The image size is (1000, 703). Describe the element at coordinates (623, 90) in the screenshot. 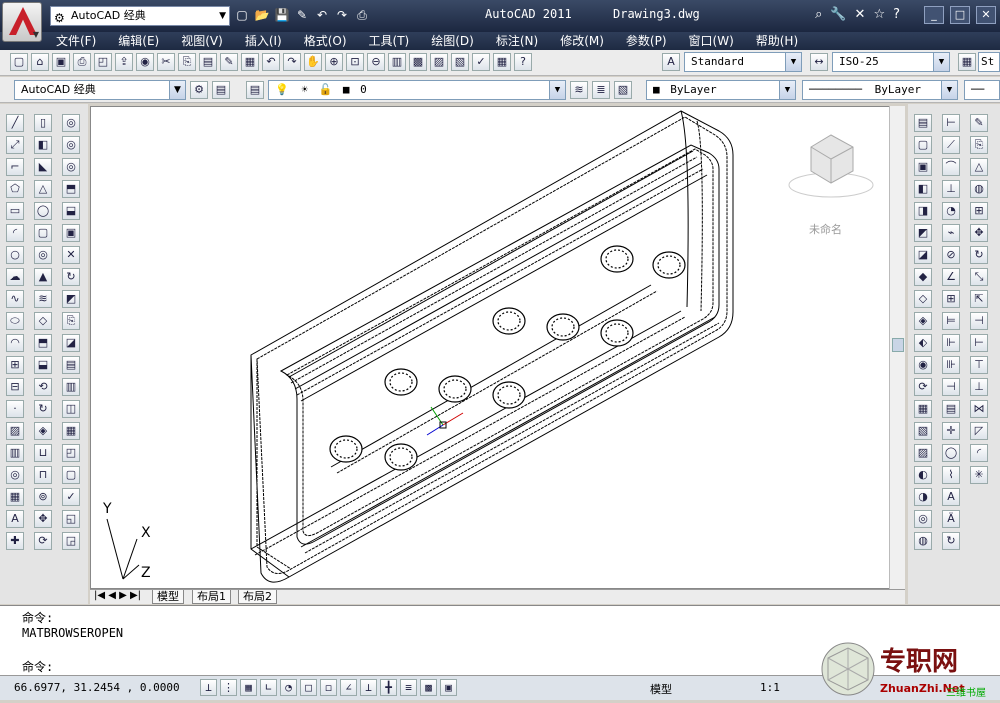

I see `layer-states-icon: ▧` at that location.